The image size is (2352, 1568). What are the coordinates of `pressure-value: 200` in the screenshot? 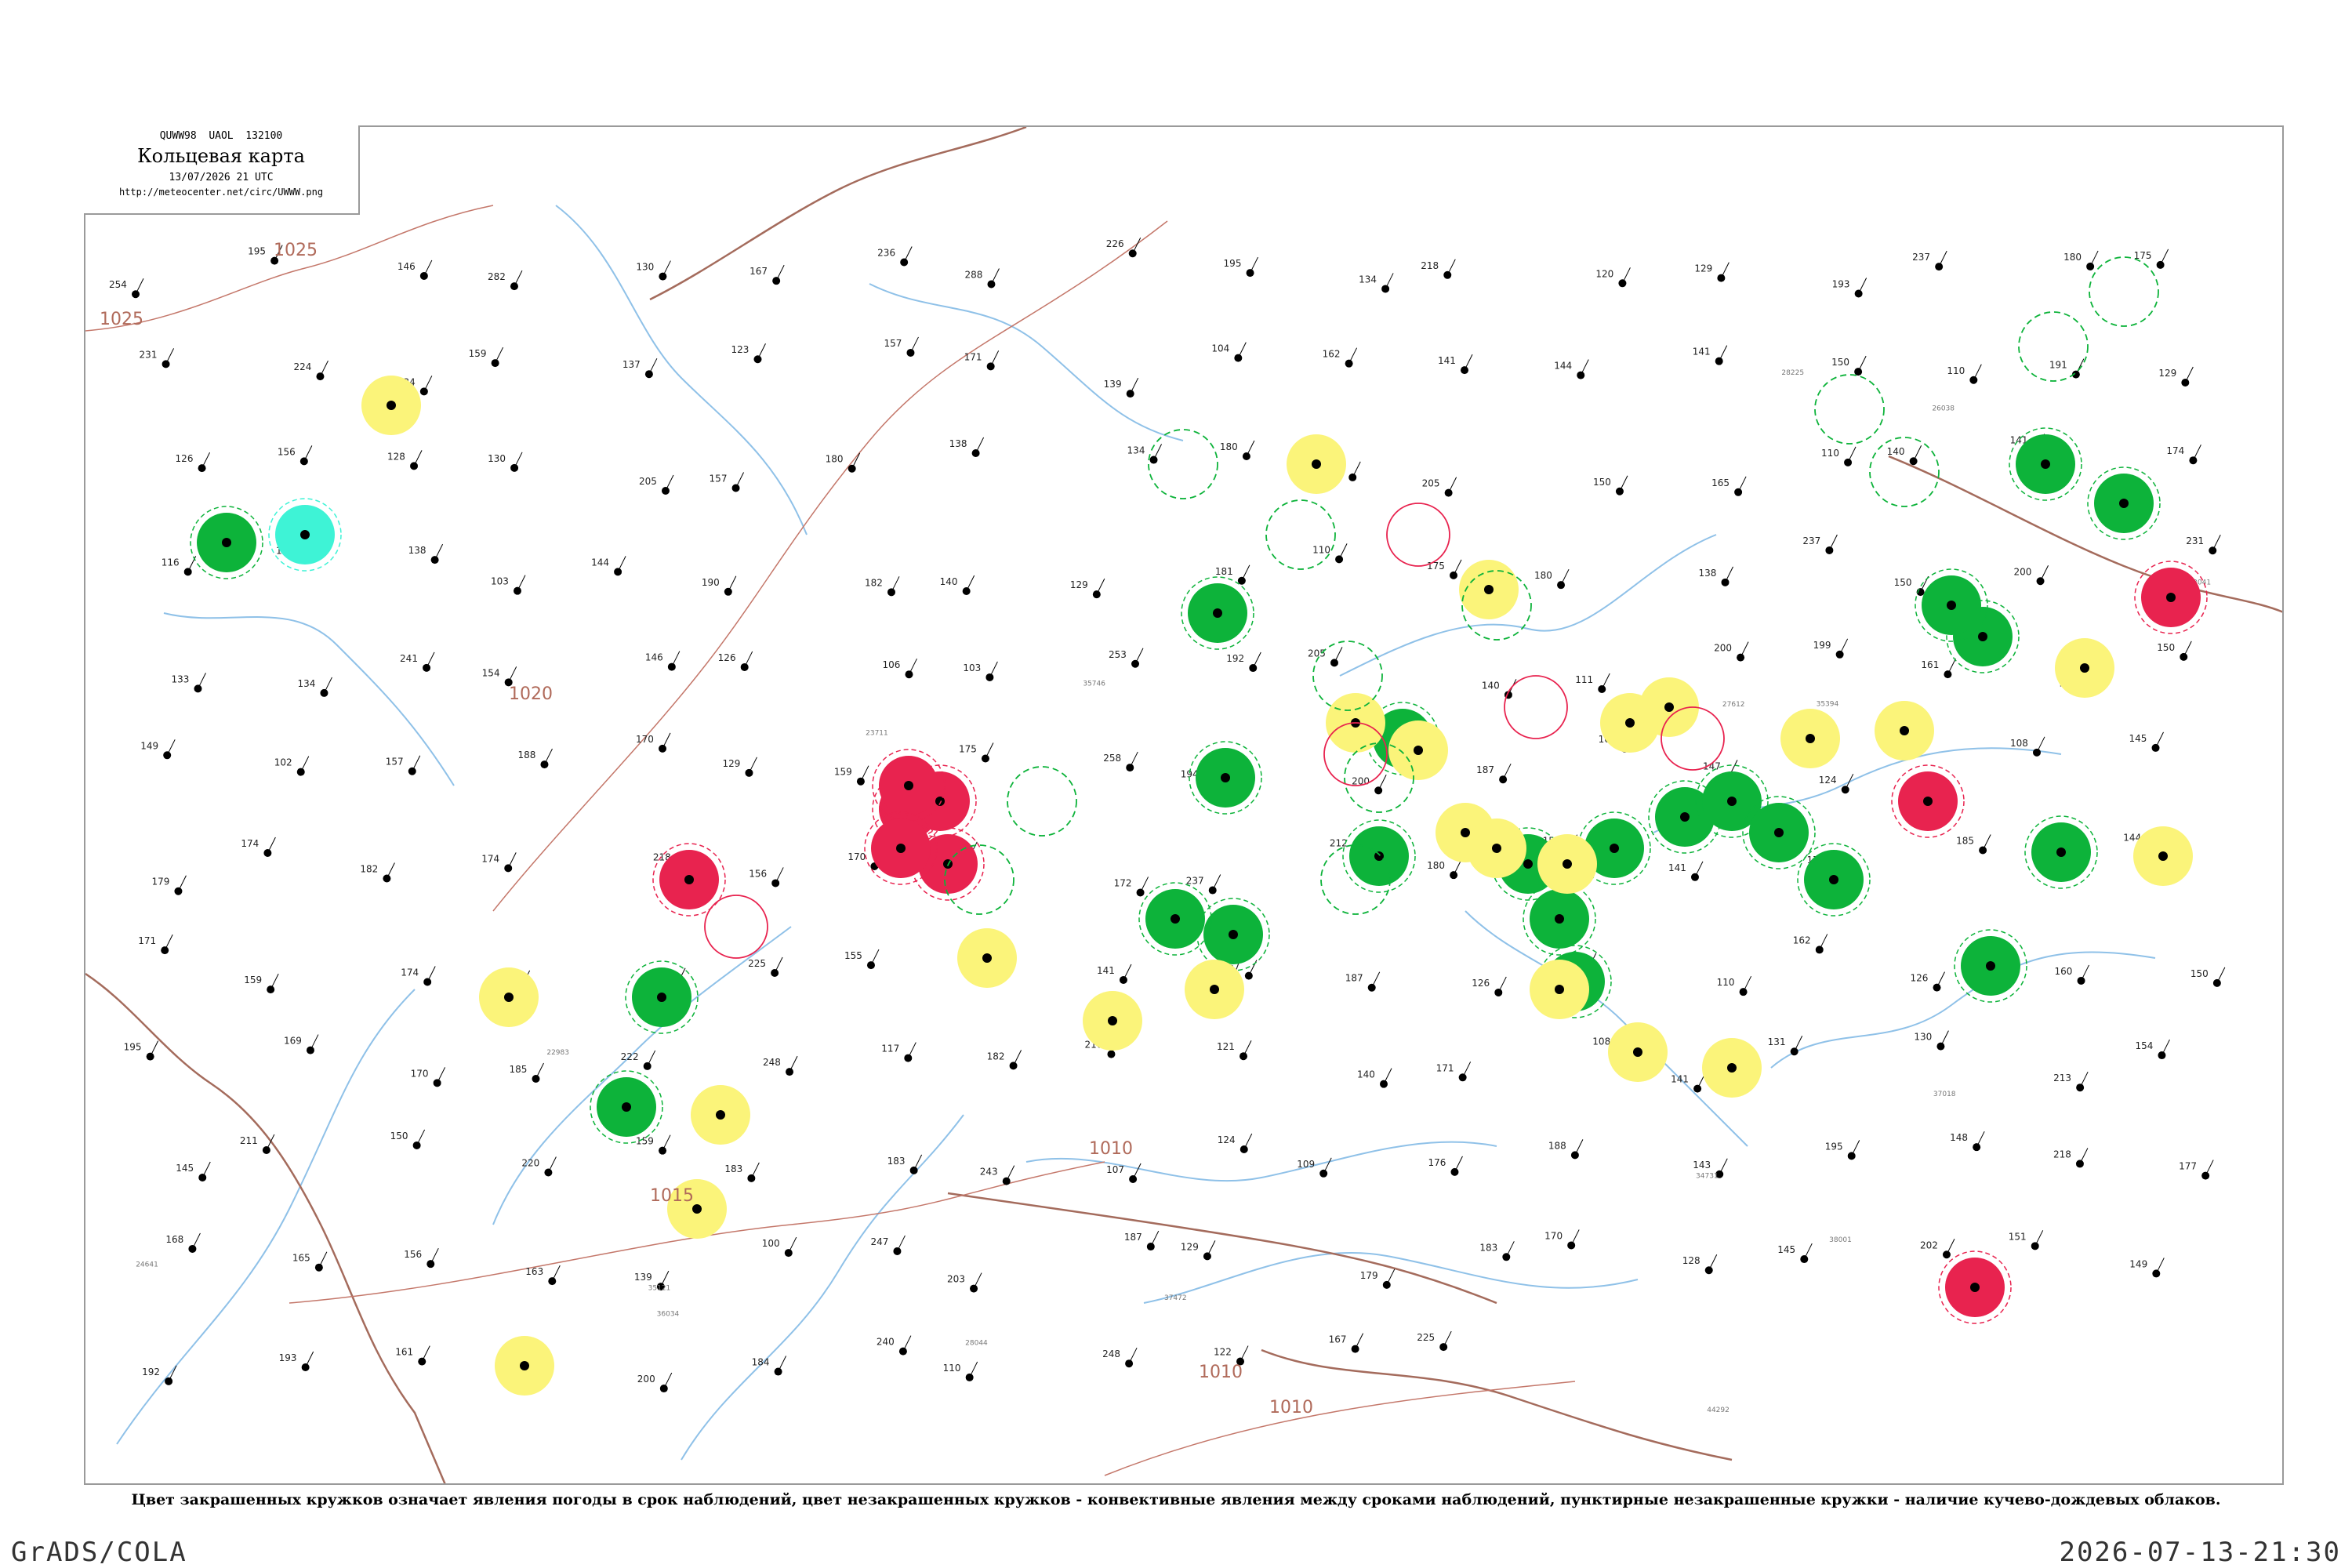 It's located at (2023, 571).